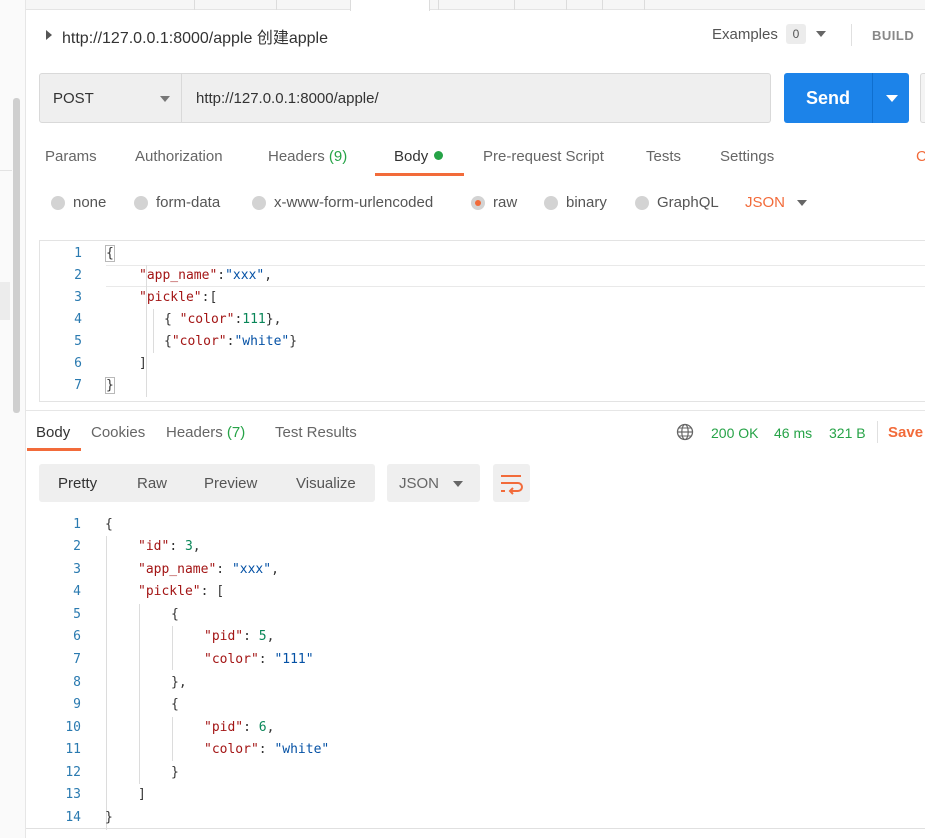 This screenshot has width=925, height=838. I want to click on save-response-button: Save, so click(905, 432).